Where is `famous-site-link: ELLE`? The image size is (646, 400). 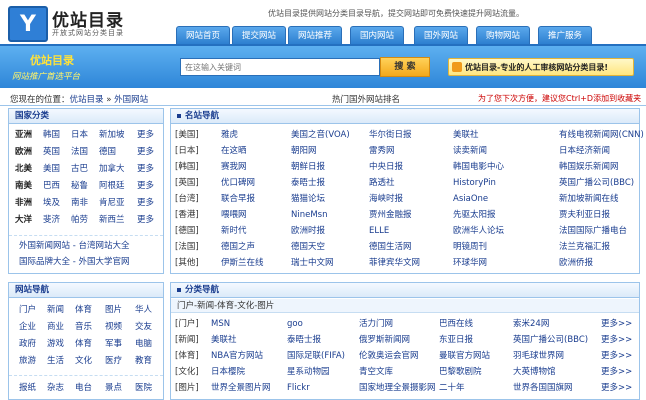 famous-site-link: ELLE is located at coordinates (379, 231).